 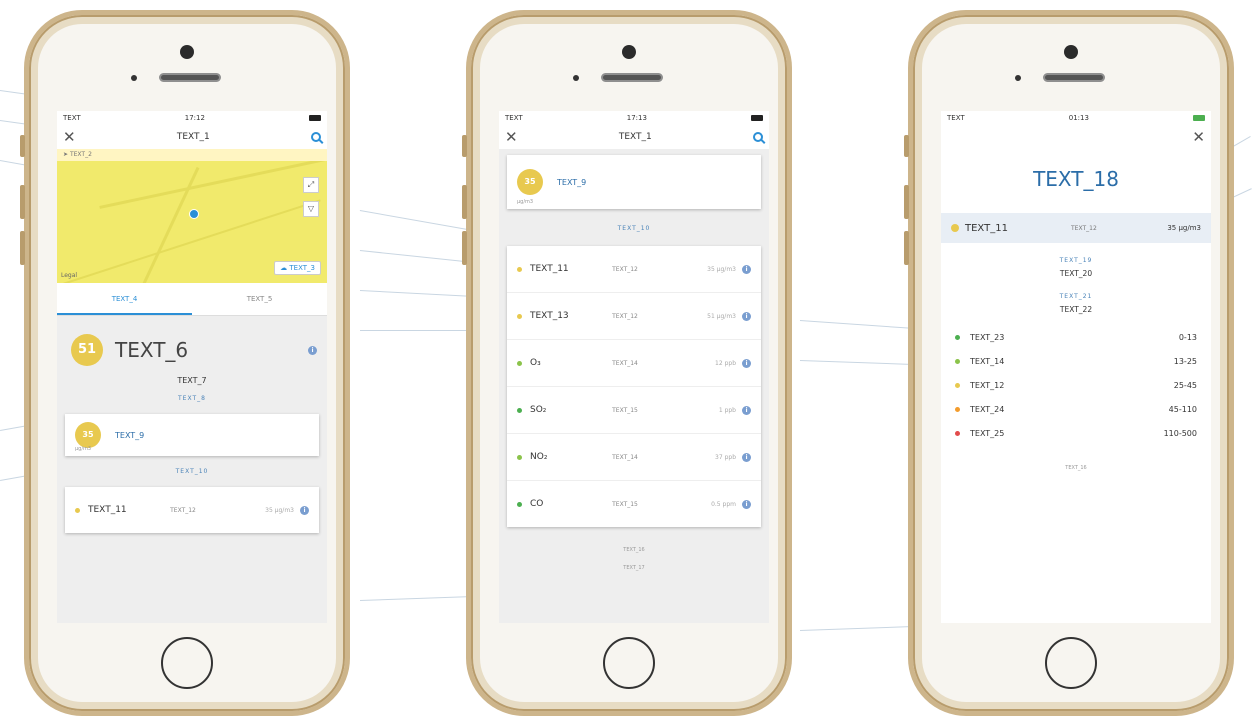 I want to click on footnote: TEXT_17, so click(x=634, y=568).